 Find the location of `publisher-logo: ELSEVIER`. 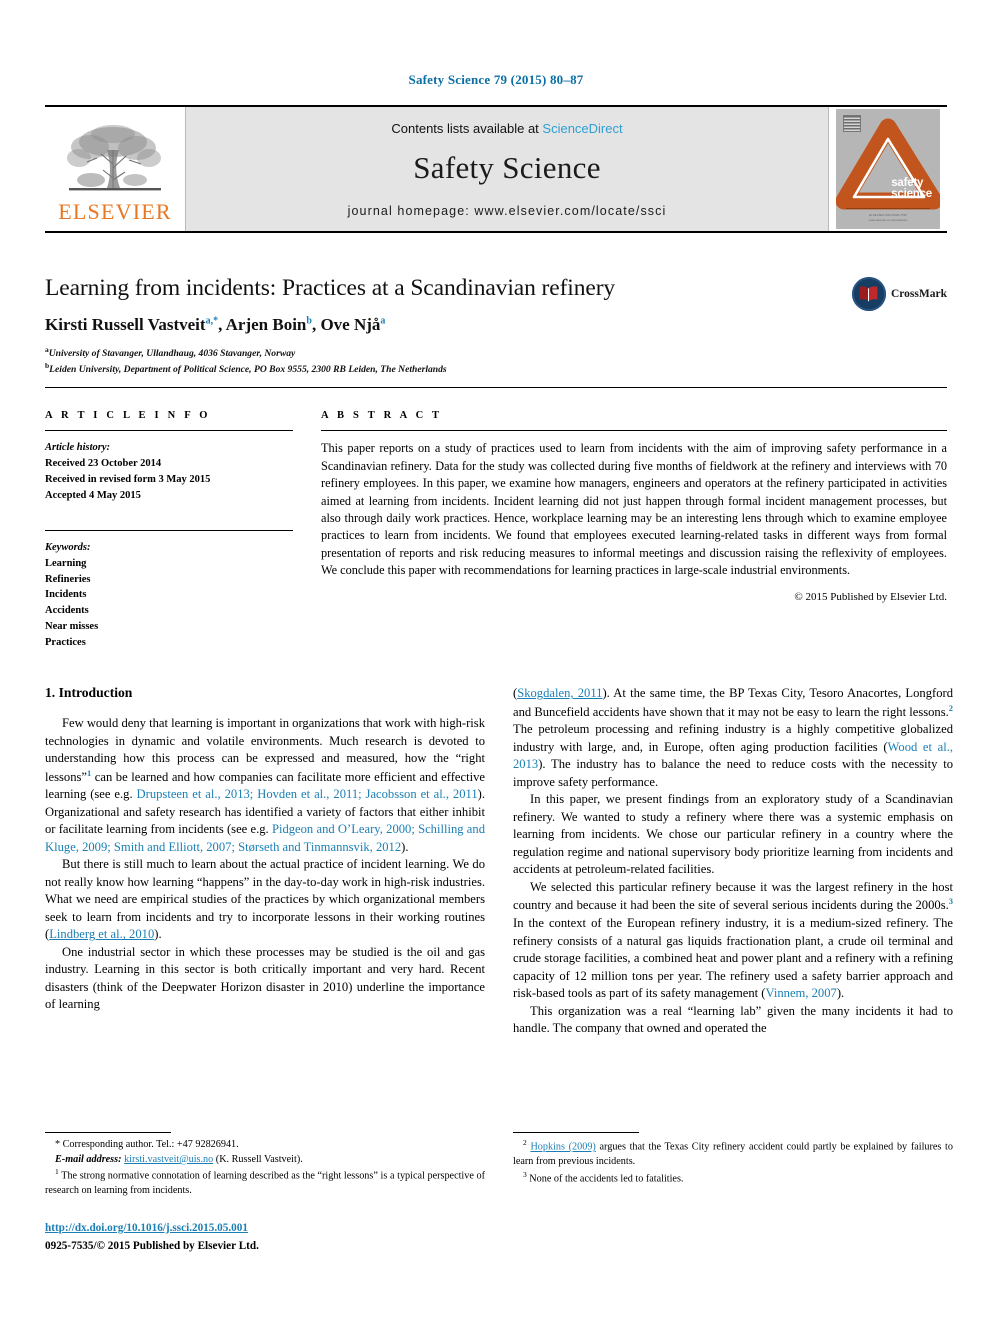

publisher-logo: ELSEVIER is located at coordinates (115, 169).